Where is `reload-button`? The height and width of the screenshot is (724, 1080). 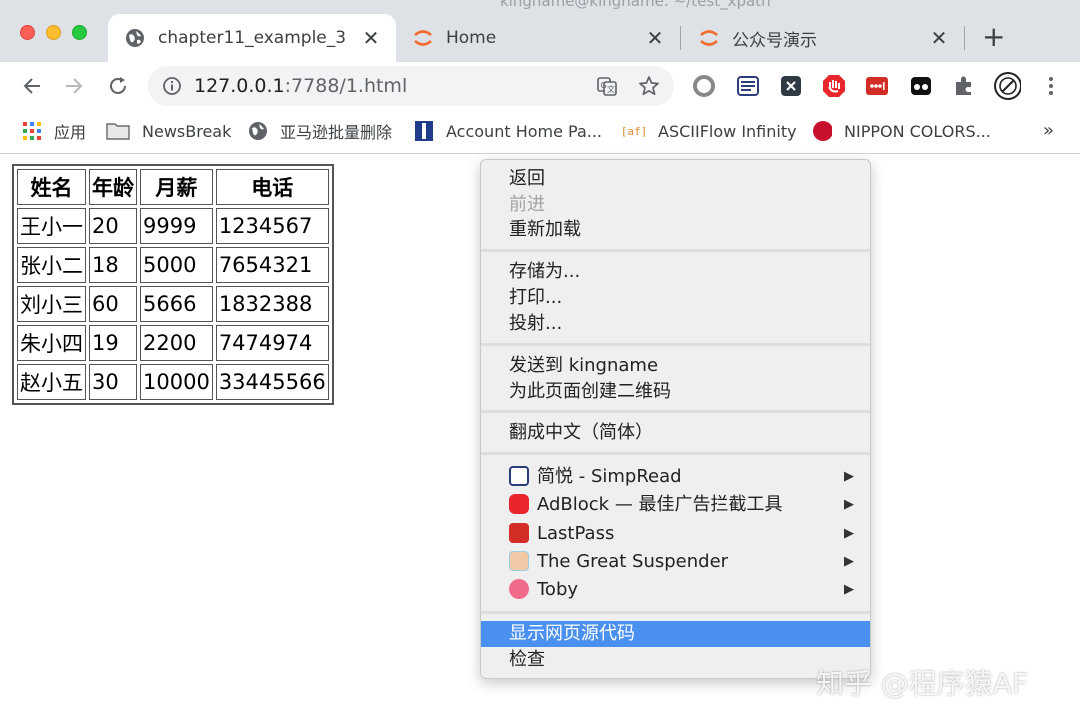 reload-button is located at coordinates (118, 86).